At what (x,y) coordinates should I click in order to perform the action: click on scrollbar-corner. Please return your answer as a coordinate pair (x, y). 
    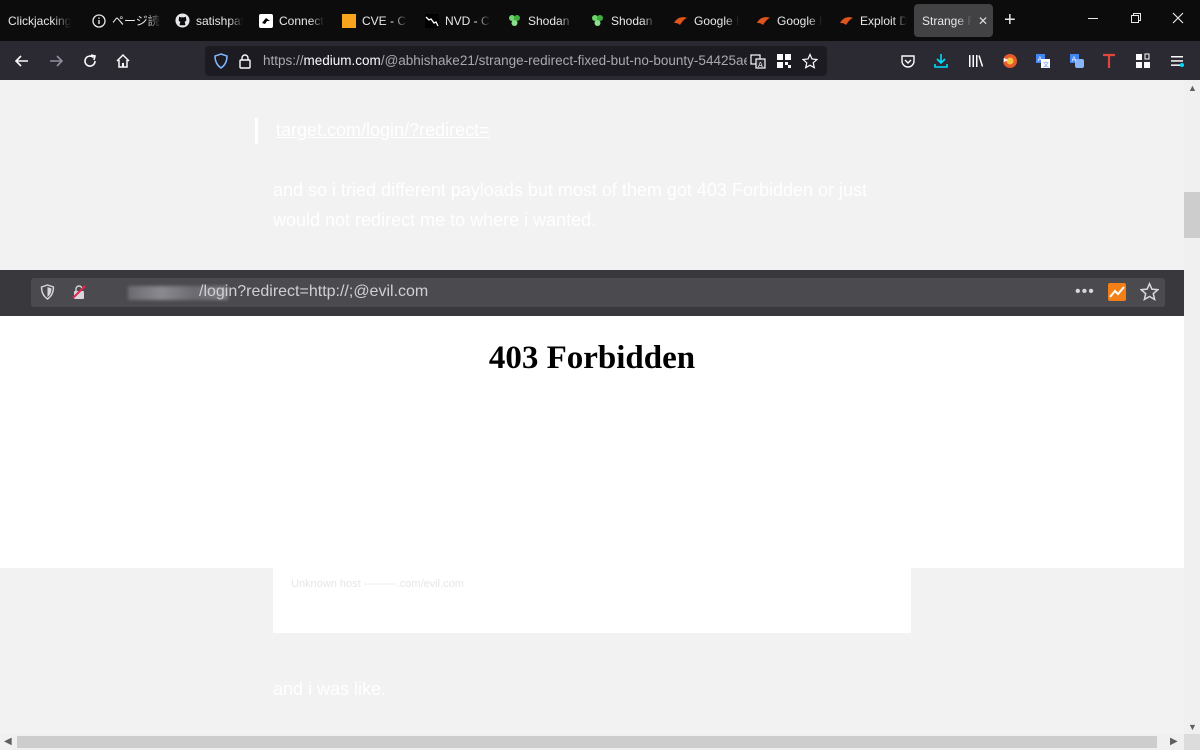
    Looking at the image, I should click on (1192, 742).